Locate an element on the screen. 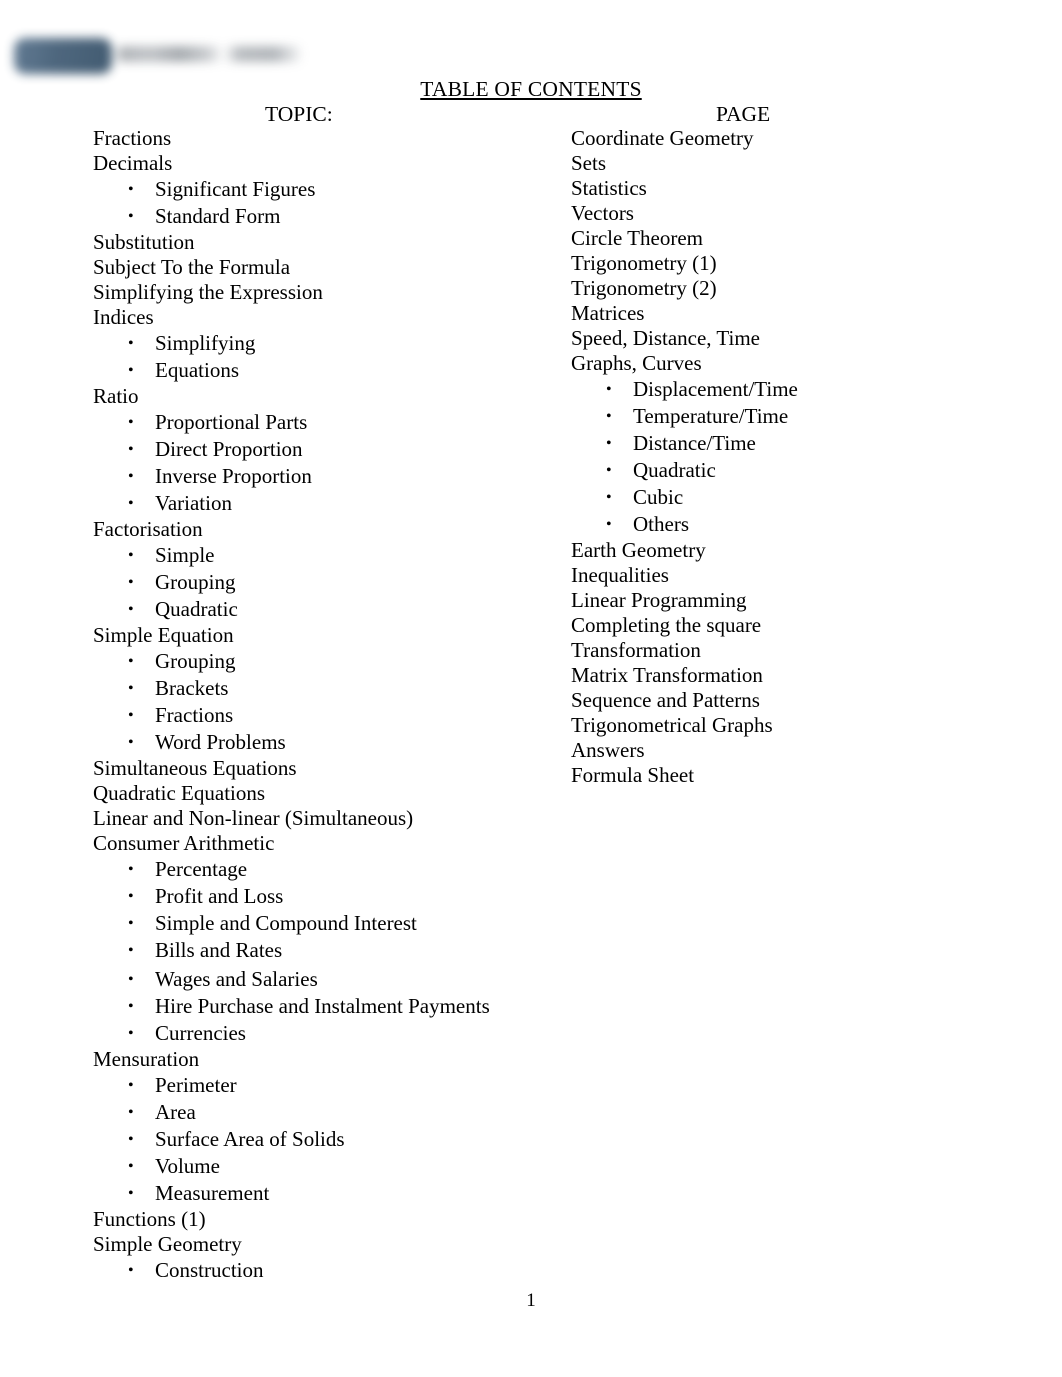  toc-item-label: Vectors is located at coordinates (602, 213).